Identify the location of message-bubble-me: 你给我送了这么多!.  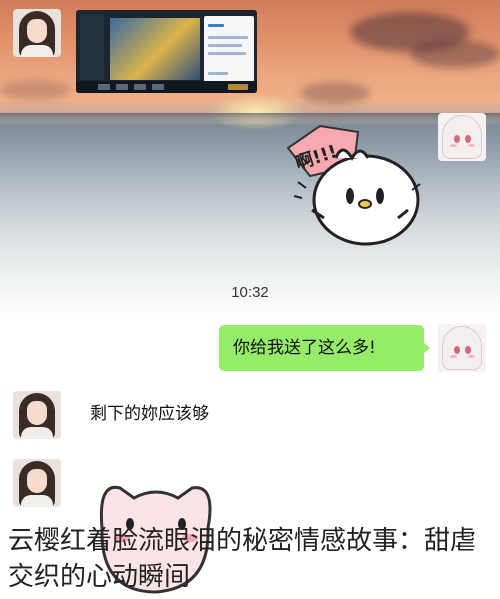
(324, 348).